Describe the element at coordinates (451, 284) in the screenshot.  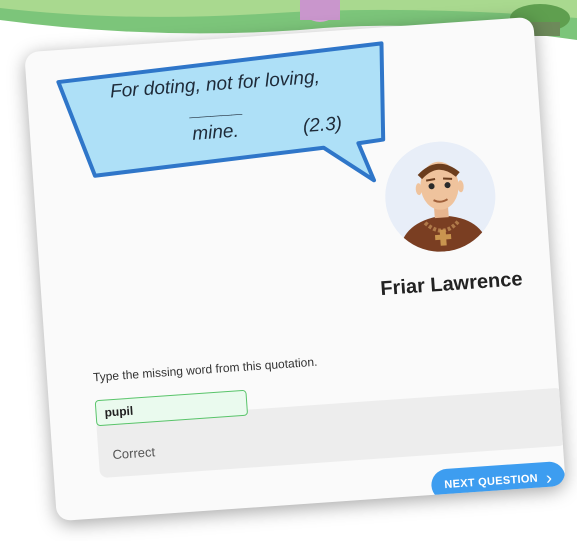
I see `character-name: Friar Lawrence` at that location.